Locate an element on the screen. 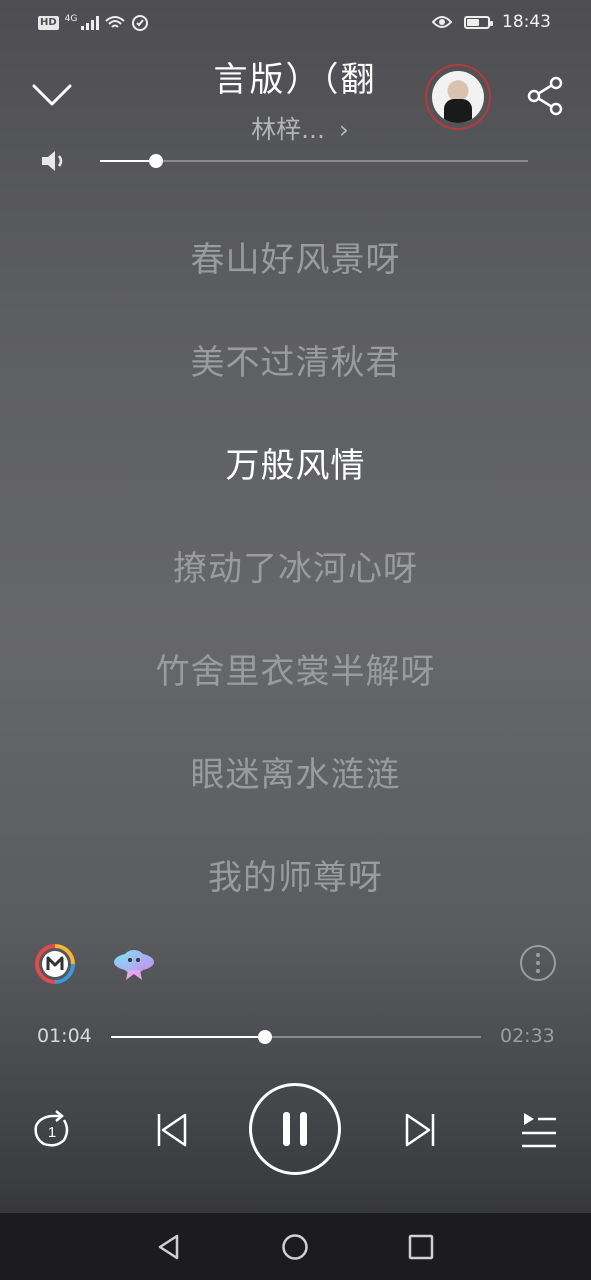 The width and height of the screenshot is (591, 1280). playlist-icon is located at coordinates (539, 1130).